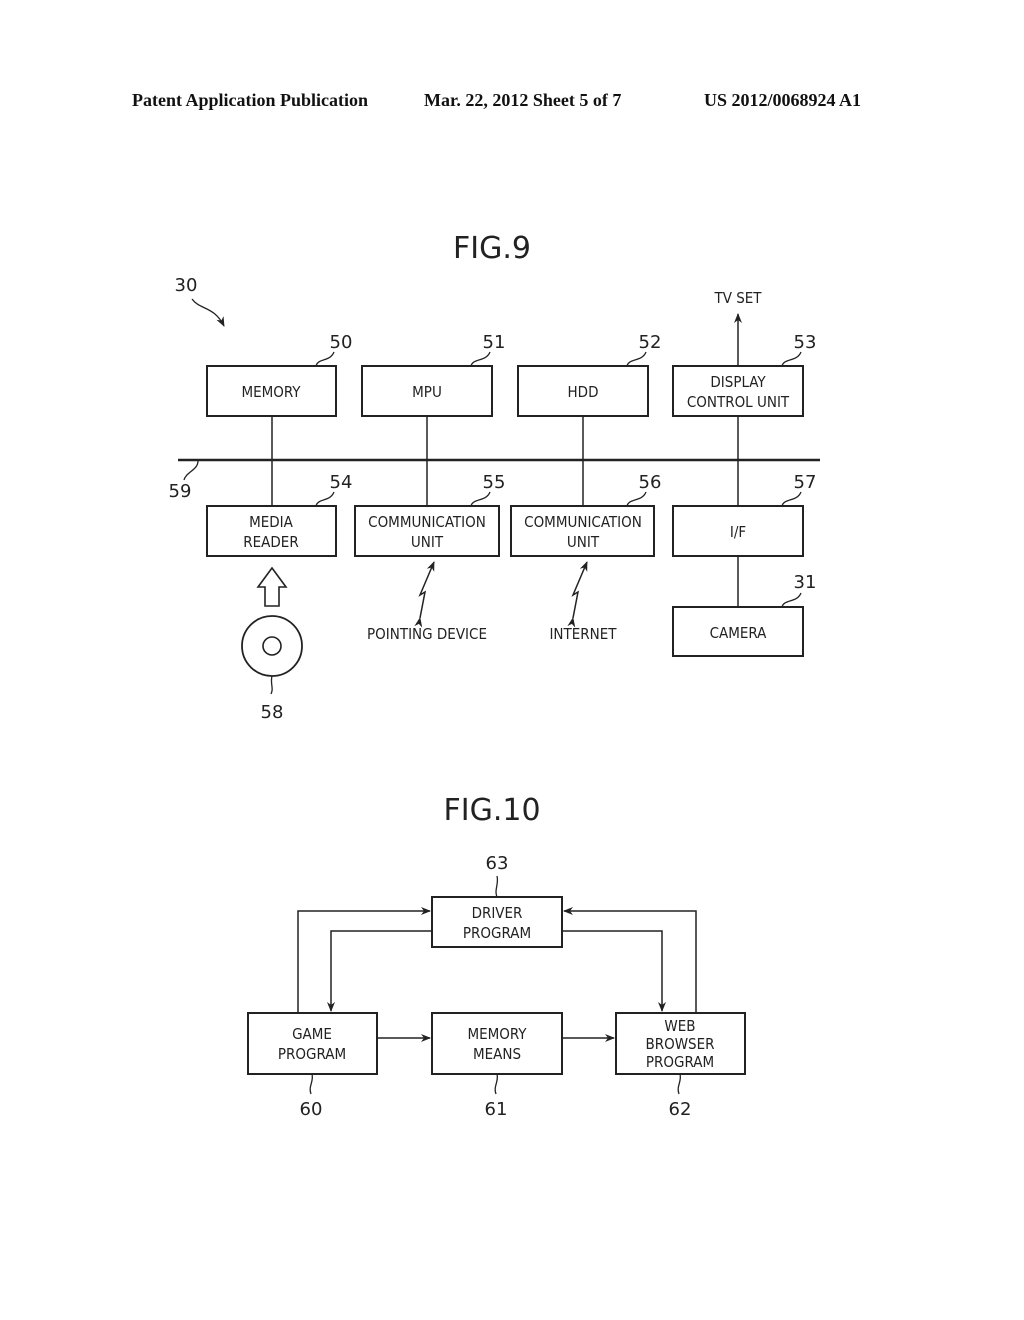 Image resolution: width=1024 pixels, height=1320 pixels. I want to click on block-display-control-unit: DISPLAY CONTROL UNIT 53, so click(744, 374).